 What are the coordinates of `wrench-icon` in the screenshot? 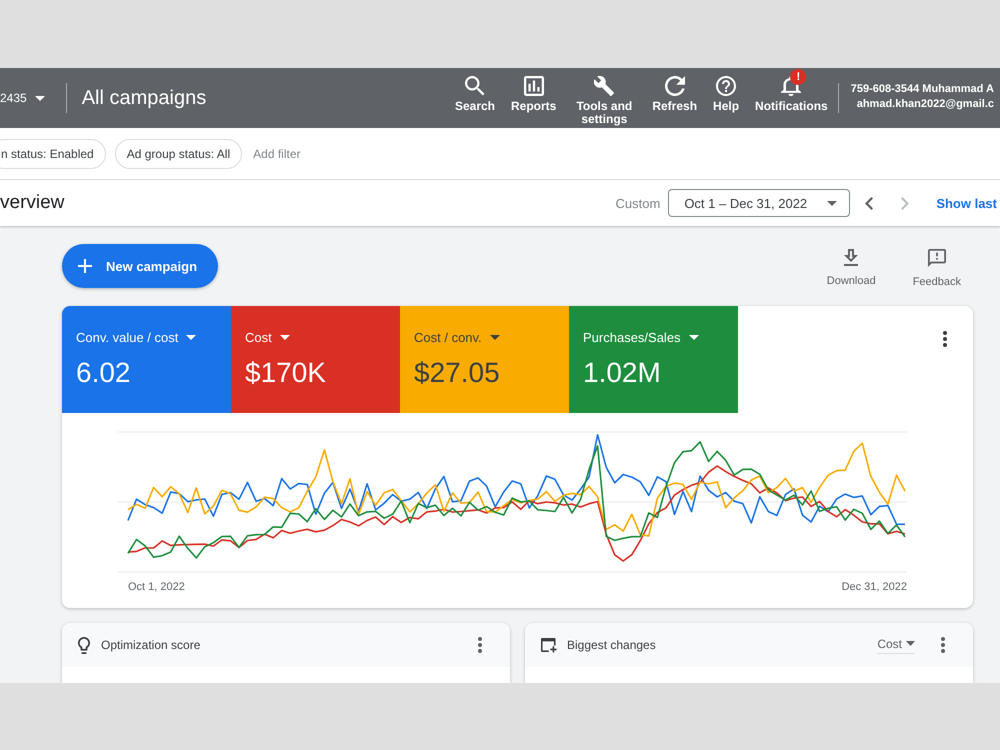 It's located at (604, 86).